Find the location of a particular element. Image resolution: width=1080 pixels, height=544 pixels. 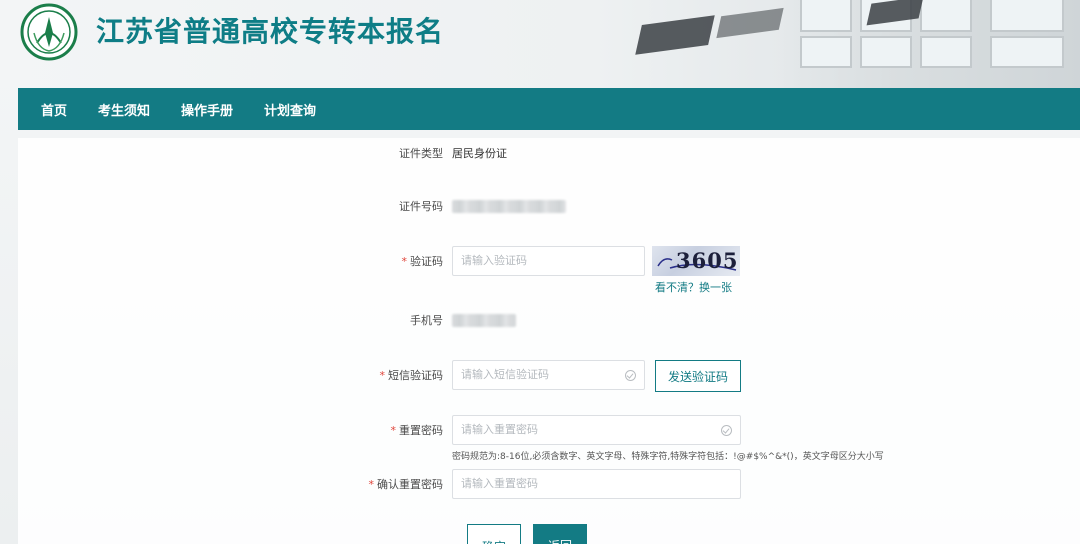

back-button: 返回 is located at coordinates (560, 534).